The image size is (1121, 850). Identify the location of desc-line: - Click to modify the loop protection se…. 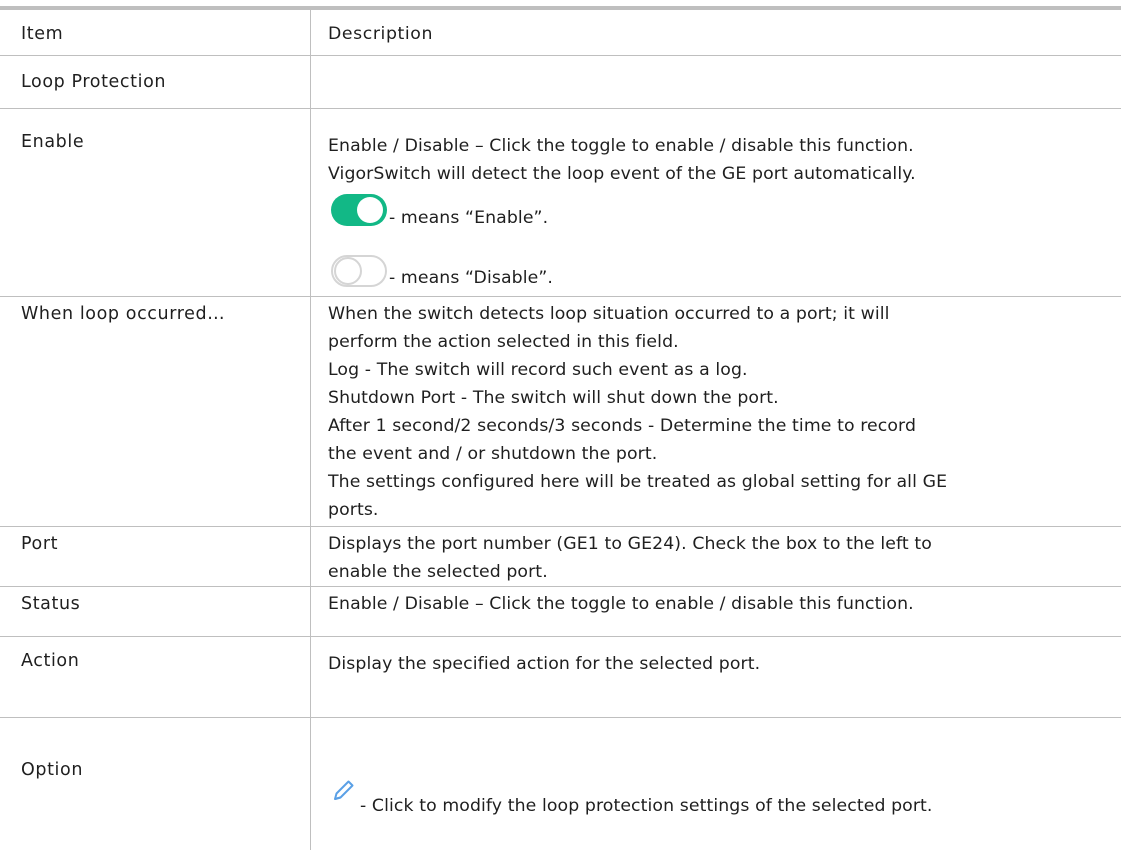
(646, 806).